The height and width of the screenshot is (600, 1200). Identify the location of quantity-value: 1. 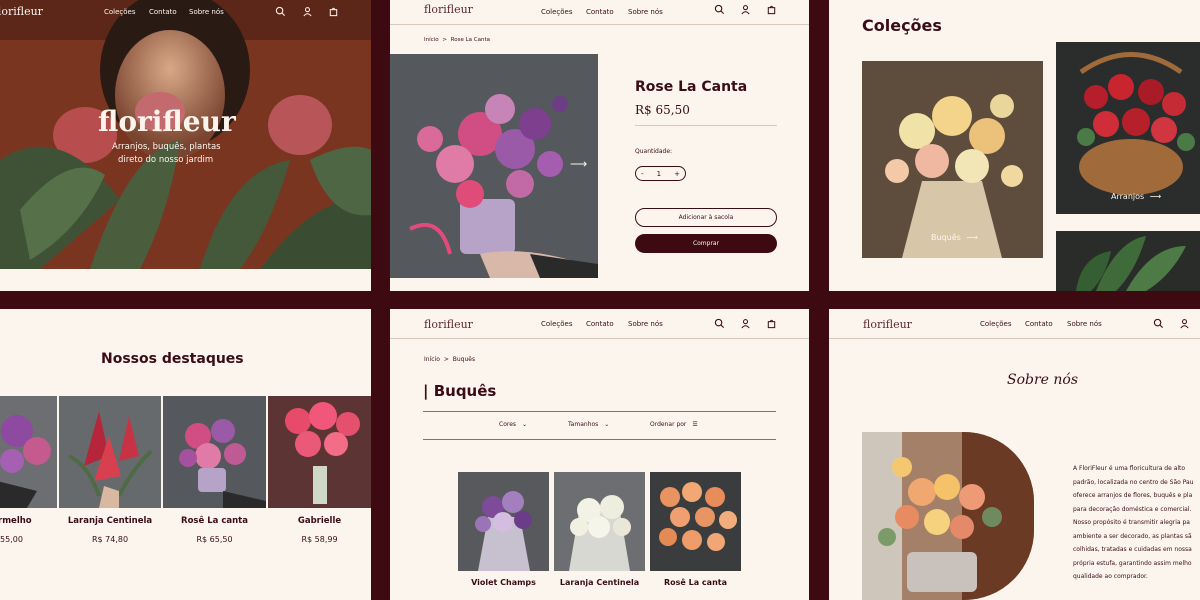
(659, 174).